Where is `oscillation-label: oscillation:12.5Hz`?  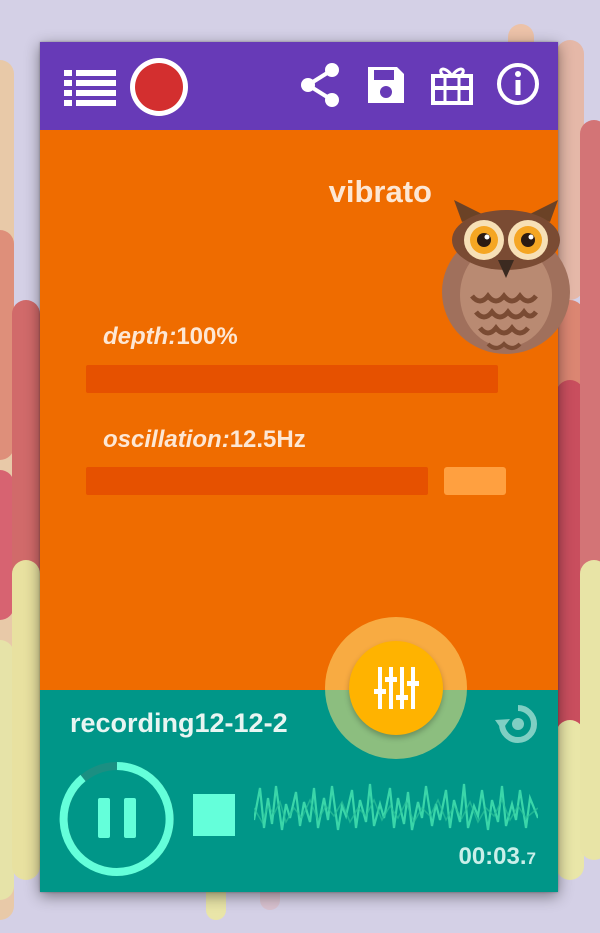 oscillation-label: oscillation:12.5Hz is located at coordinates (204, 440).